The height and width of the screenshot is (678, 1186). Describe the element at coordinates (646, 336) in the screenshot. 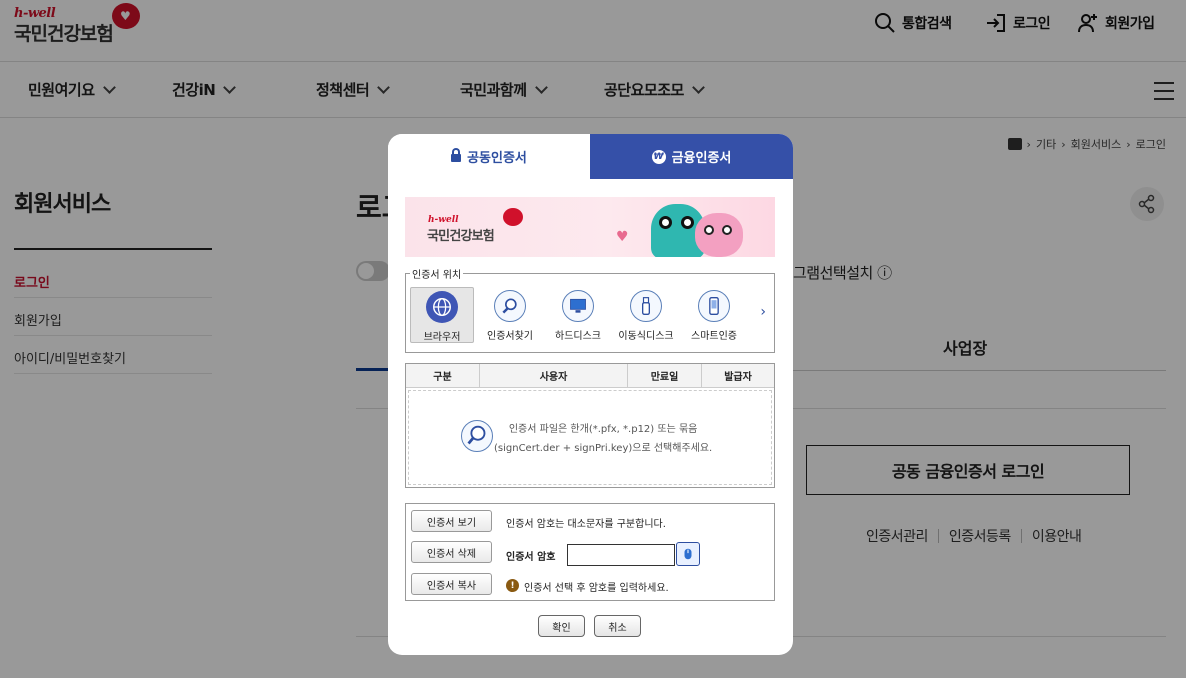

I see `location-label: 이동식디스크` at that location.